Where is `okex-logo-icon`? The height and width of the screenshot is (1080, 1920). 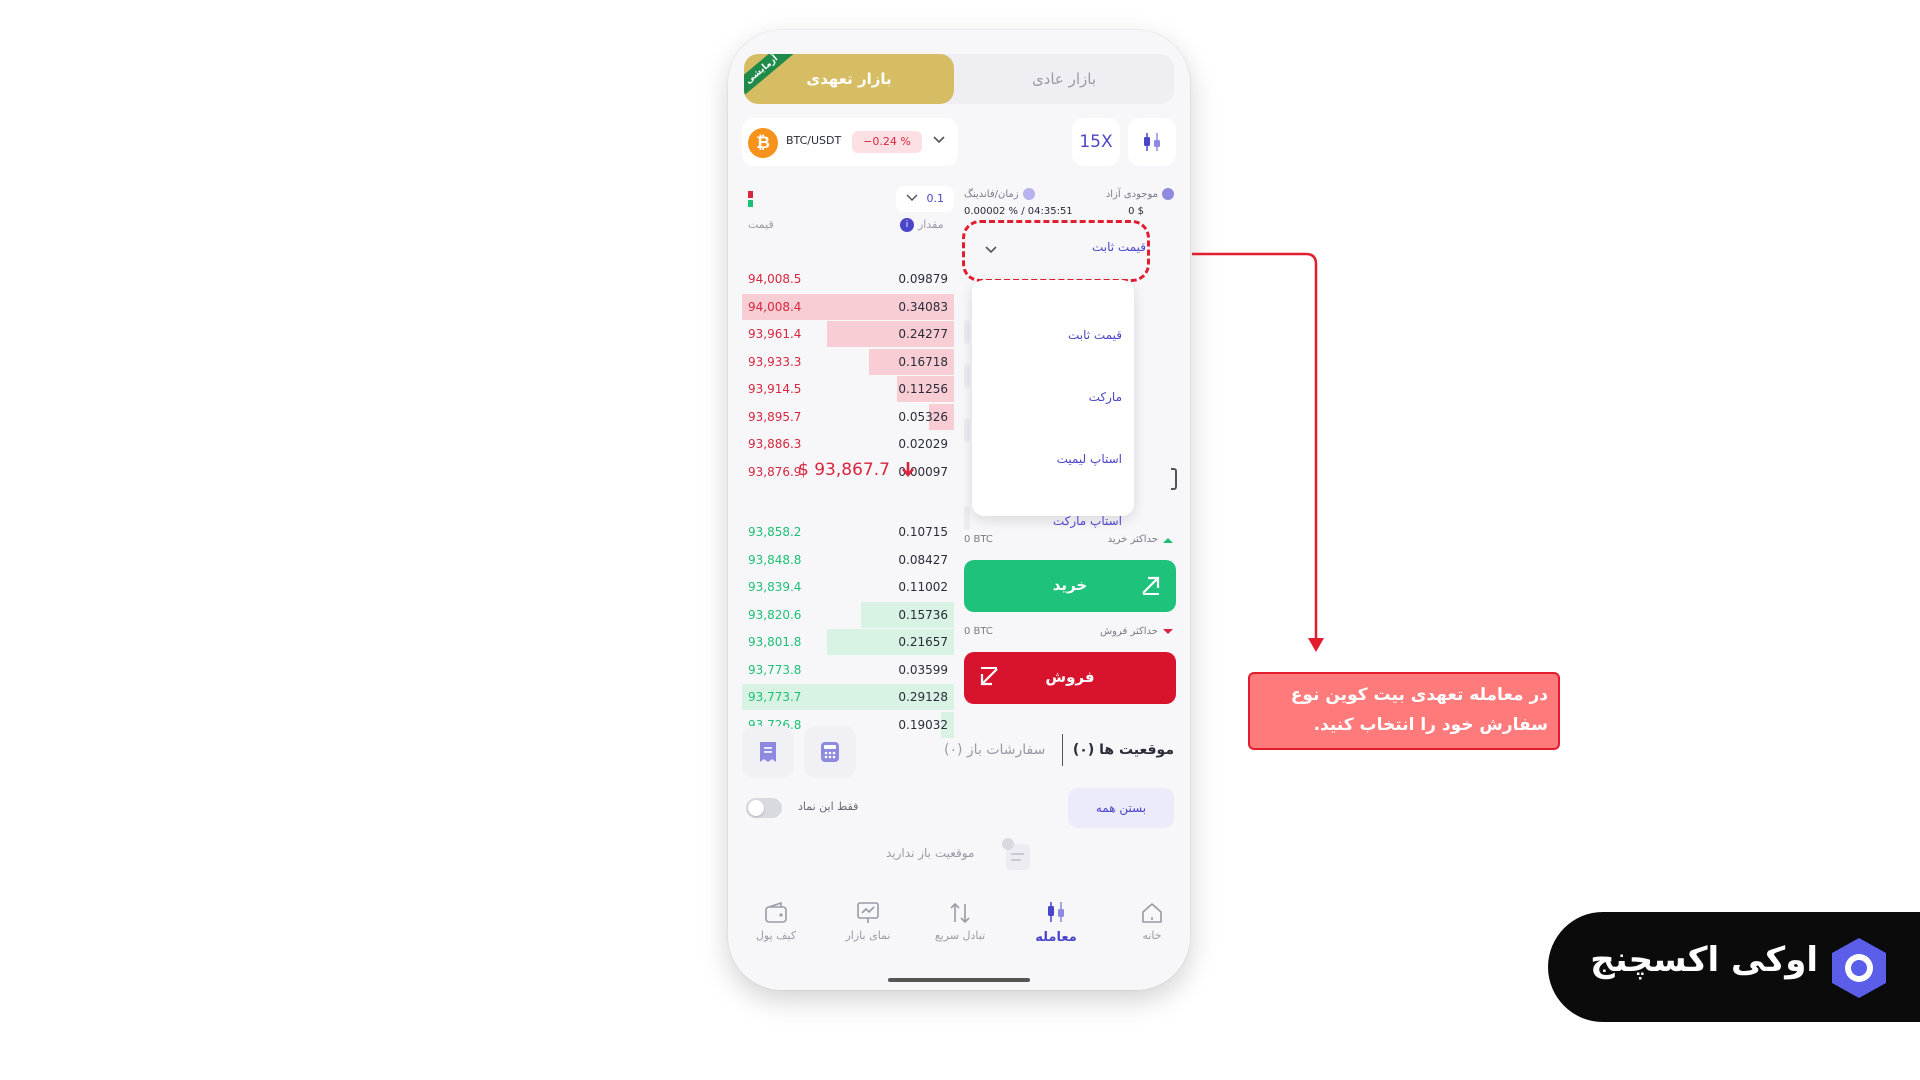
okex-logo-icon is located at coordinates (1859, 968).